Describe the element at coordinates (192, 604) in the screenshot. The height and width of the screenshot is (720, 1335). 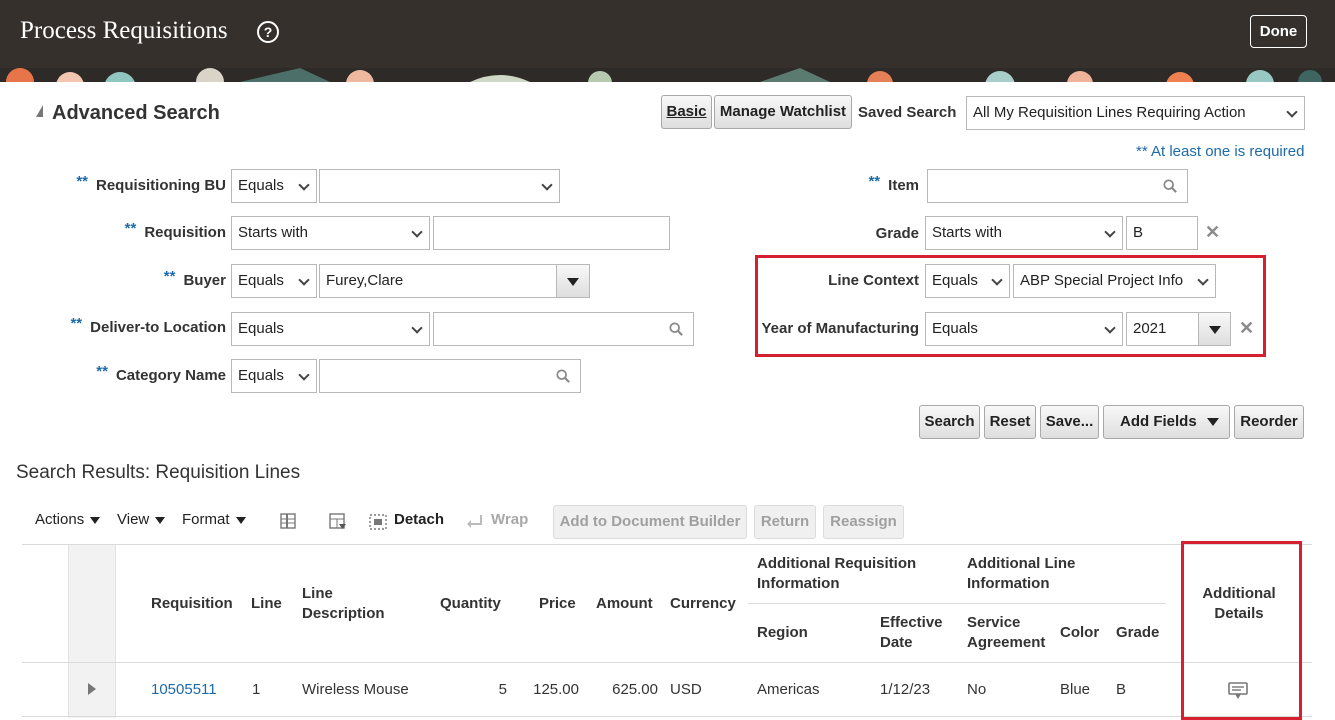
I see `col-header-requisition: Requisition` at that location.